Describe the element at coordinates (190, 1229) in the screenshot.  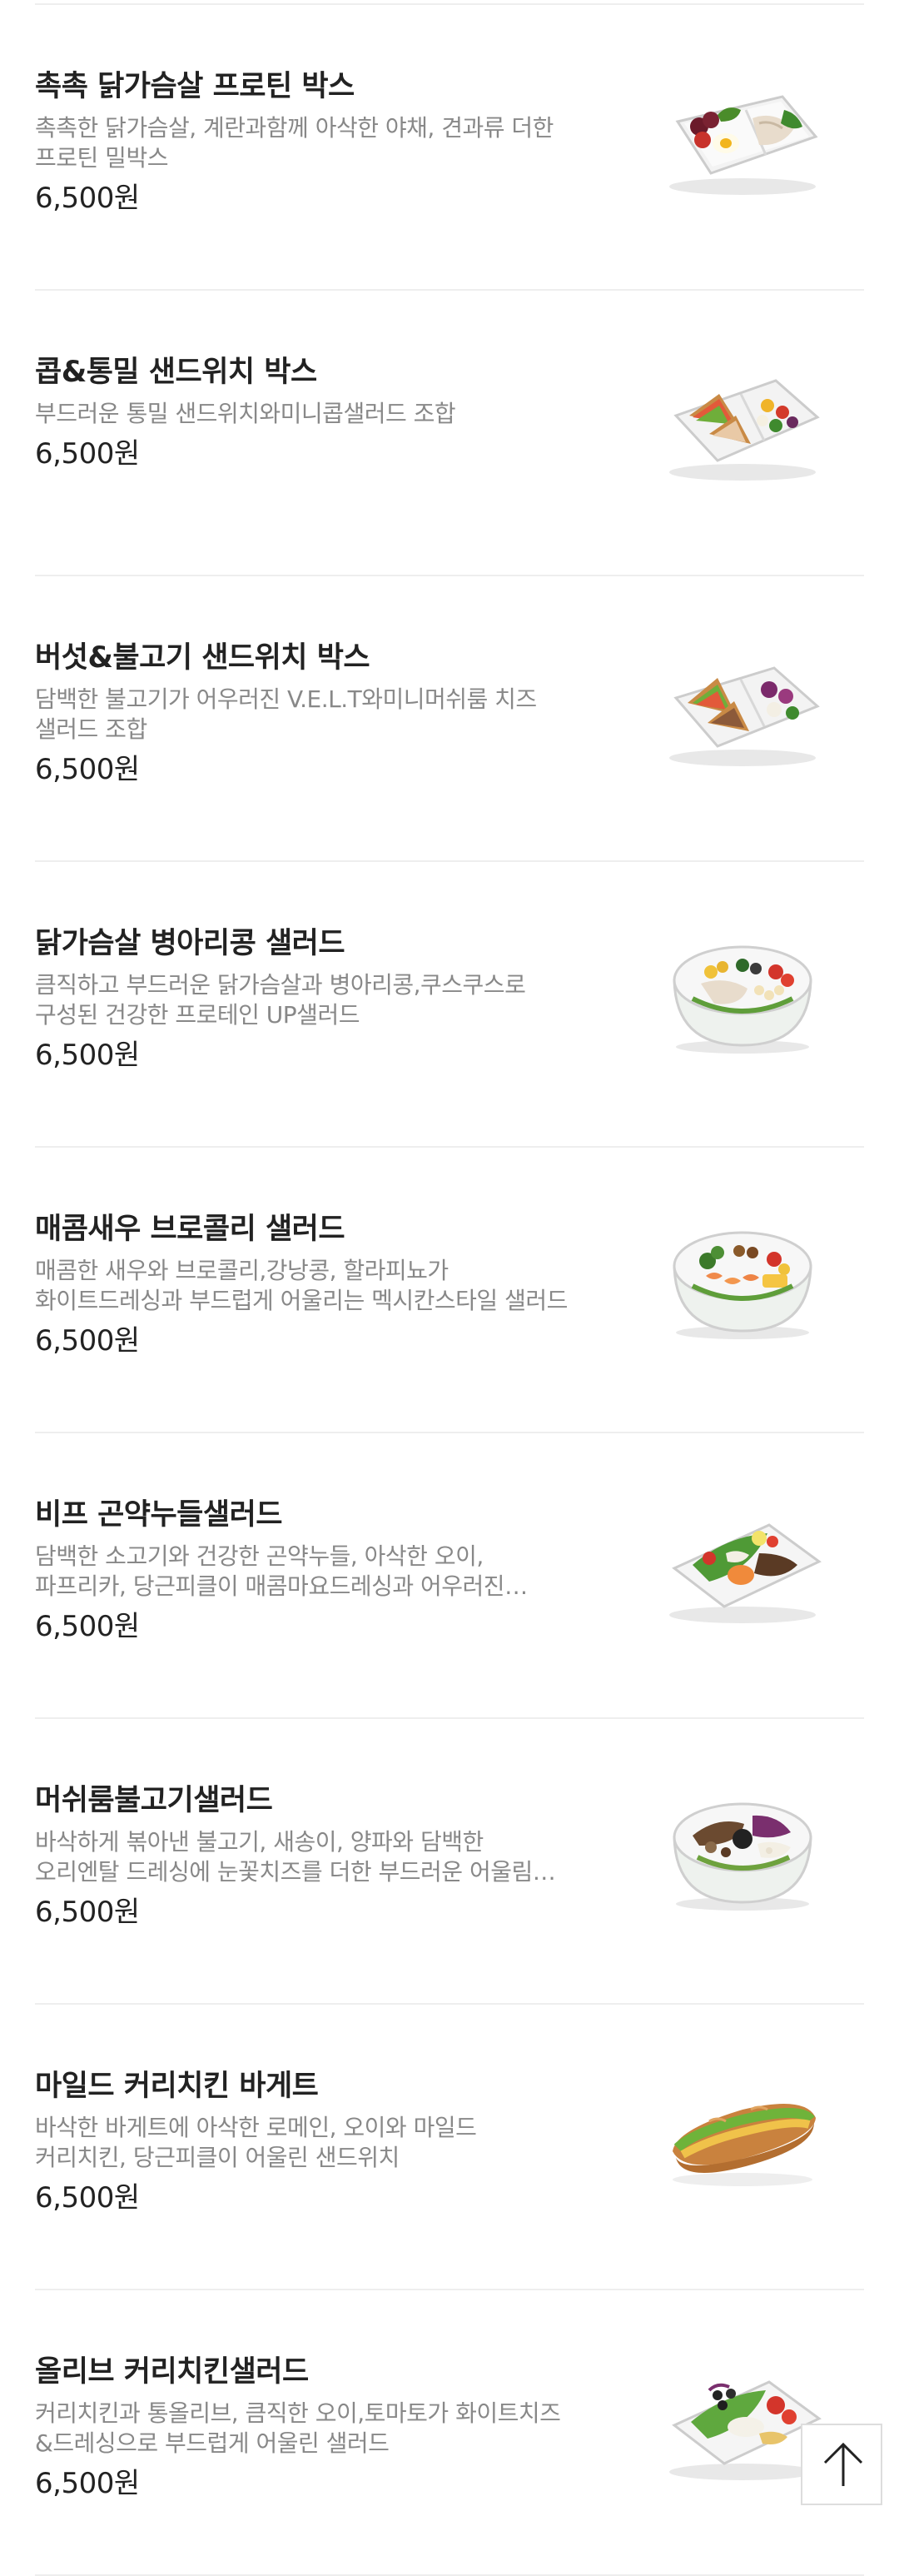
I see `menu-item-name: 매콤새우 브로콜리 샐러드` at that location.